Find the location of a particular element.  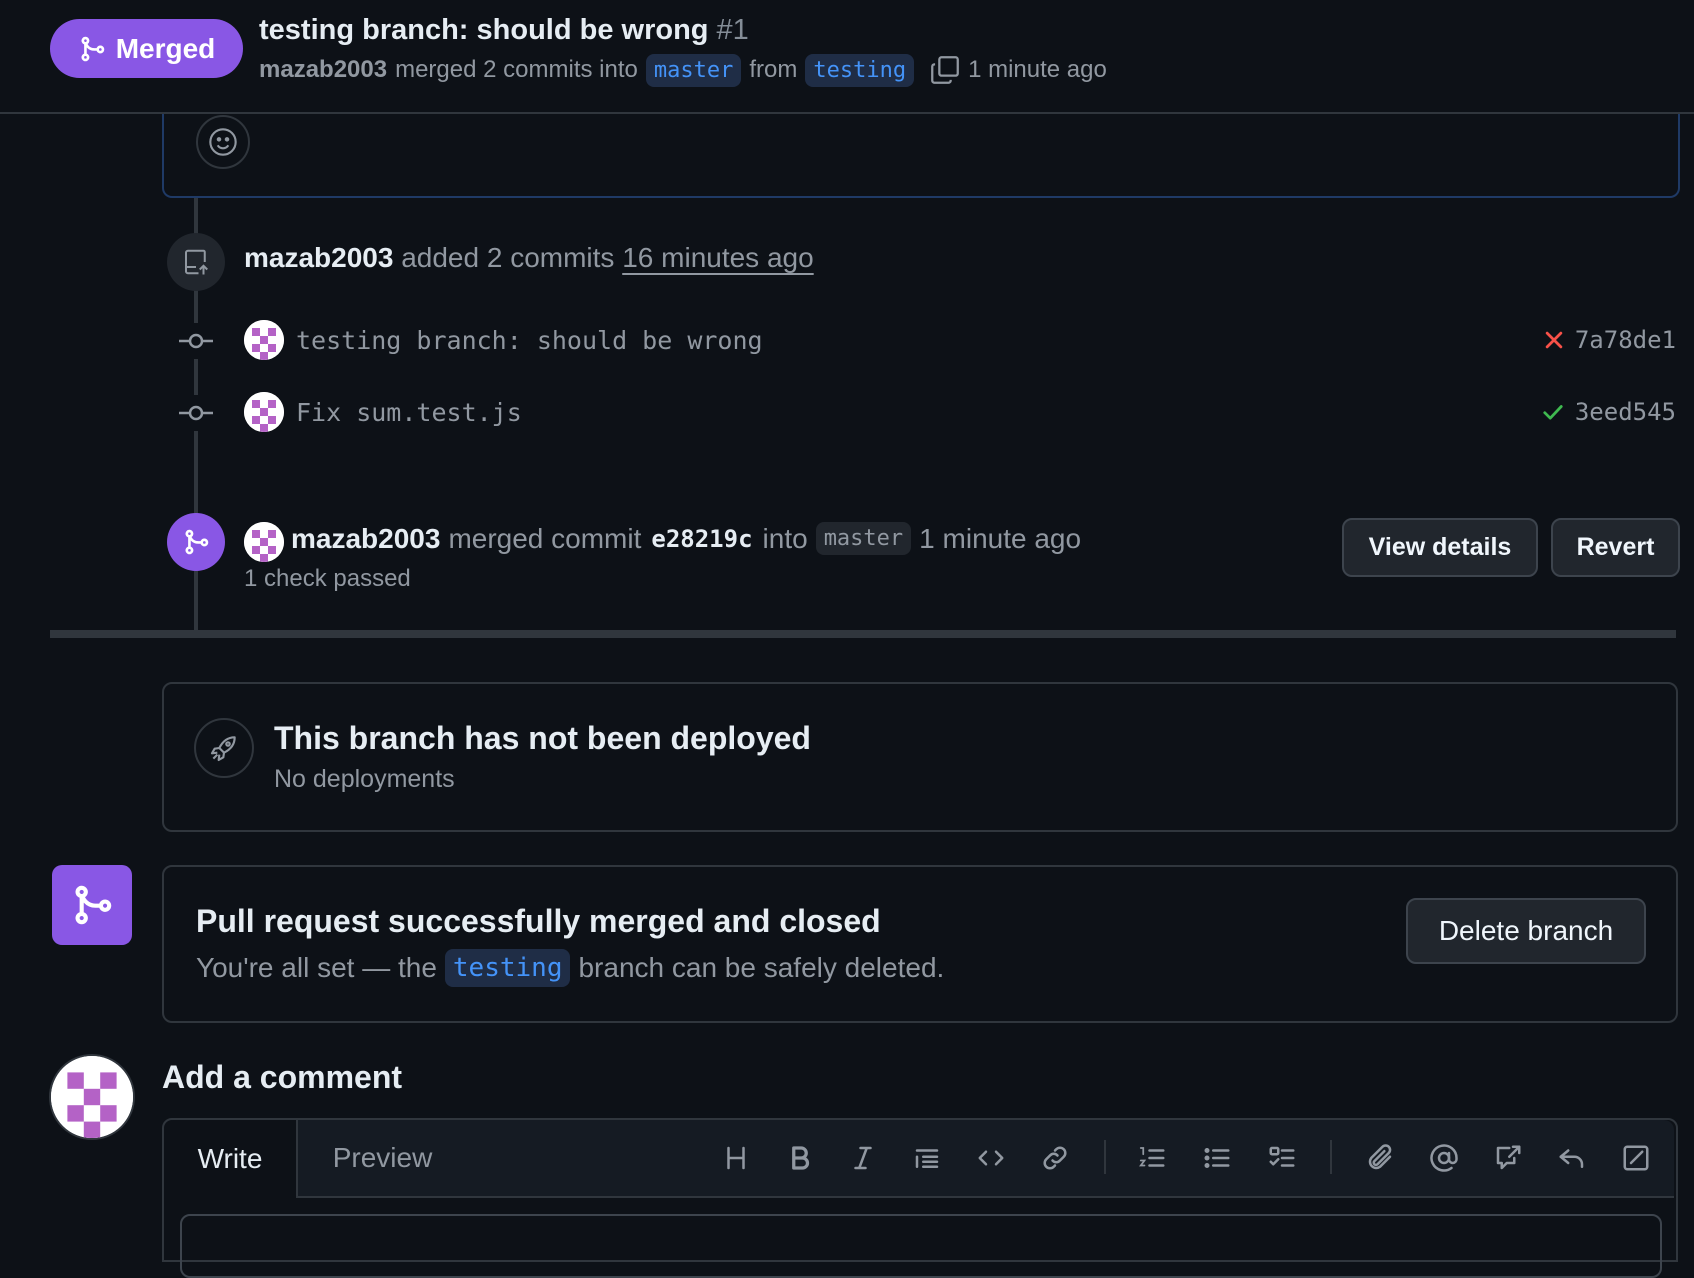

pr-title-text: testing branch: should be wrong is located at coordinates (484, 30).